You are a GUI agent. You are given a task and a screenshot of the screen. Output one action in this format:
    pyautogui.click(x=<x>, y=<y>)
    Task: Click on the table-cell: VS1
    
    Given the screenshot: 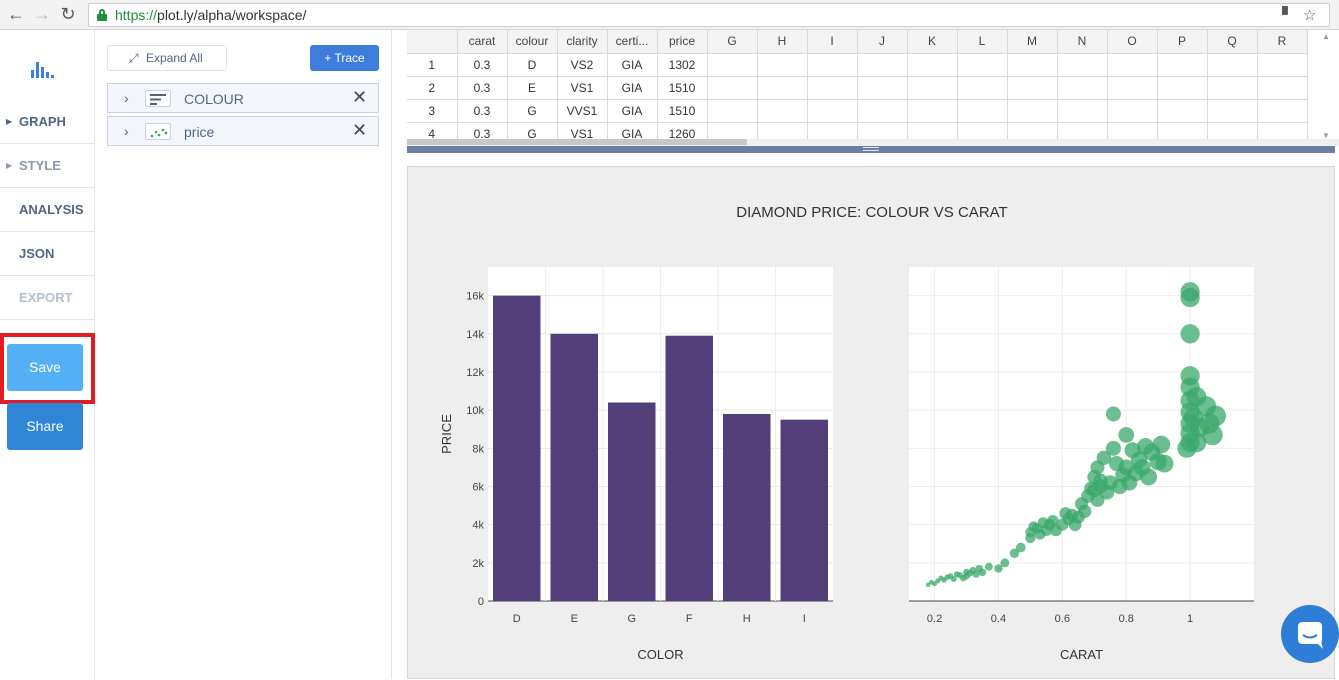 What is the action you would take?
    pyautogui.click(x=582, y=88)
    